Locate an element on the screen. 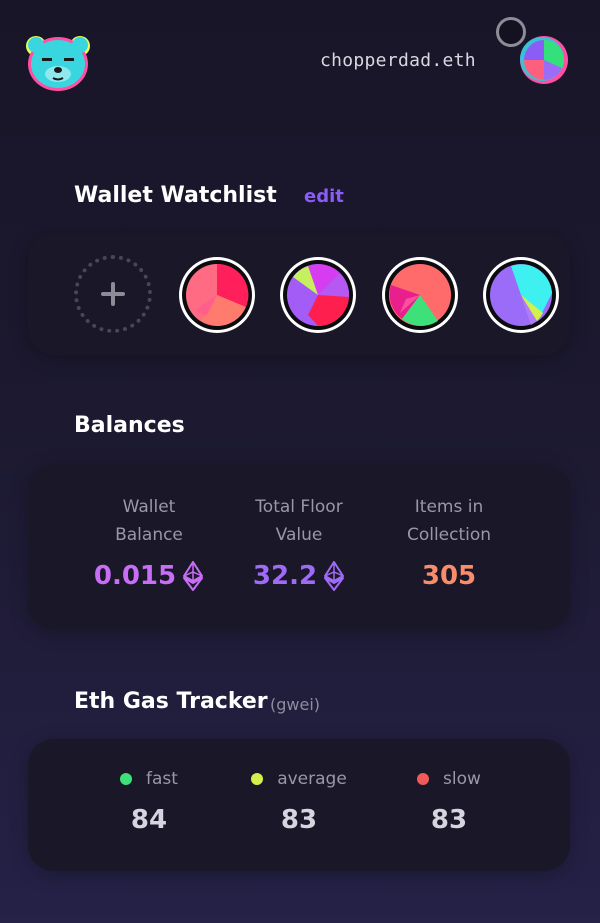 This screenshot has height=923, width=600. gas-fast: fast 84 is located at coordinates (149, 802).